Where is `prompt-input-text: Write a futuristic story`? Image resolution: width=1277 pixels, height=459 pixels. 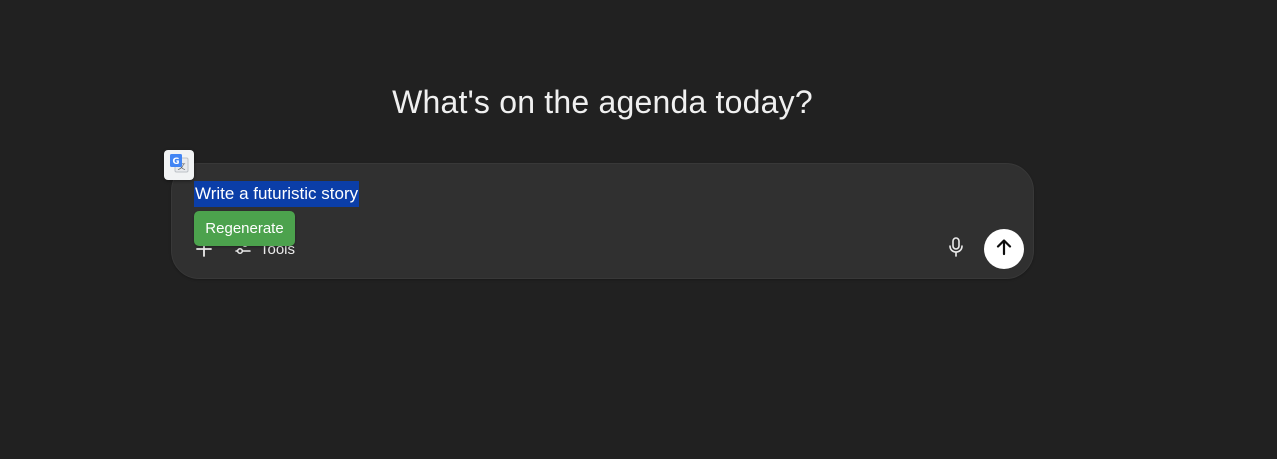 prompt-input-text: Write a futuristic story is located at coordinates (277, 194).